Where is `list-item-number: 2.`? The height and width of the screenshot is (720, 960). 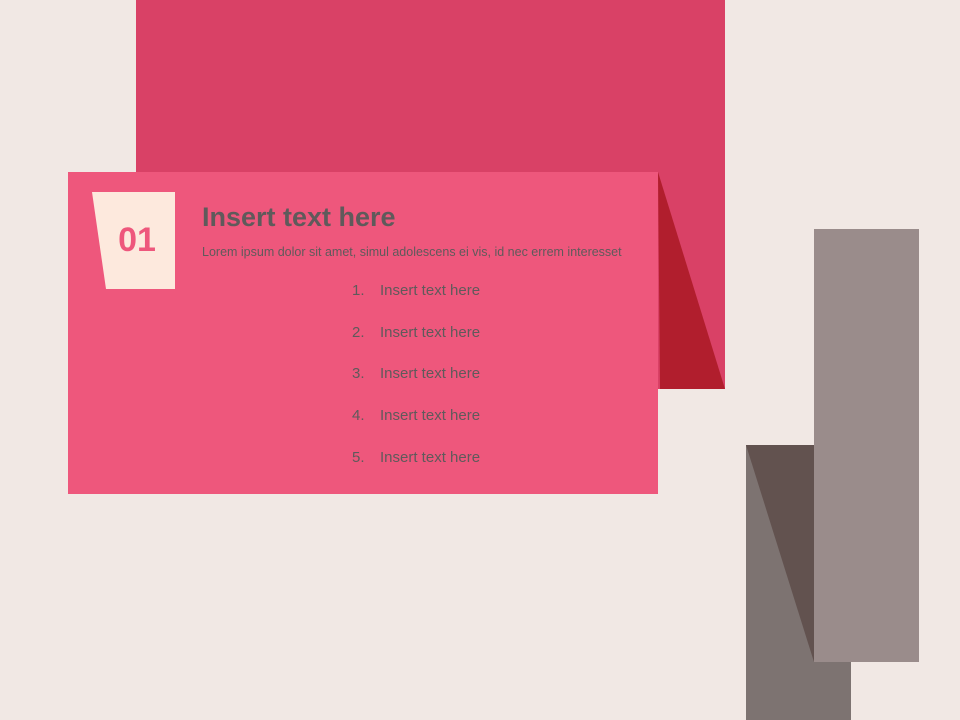 list-item-number: 2. is located at coordinates (358, 332).